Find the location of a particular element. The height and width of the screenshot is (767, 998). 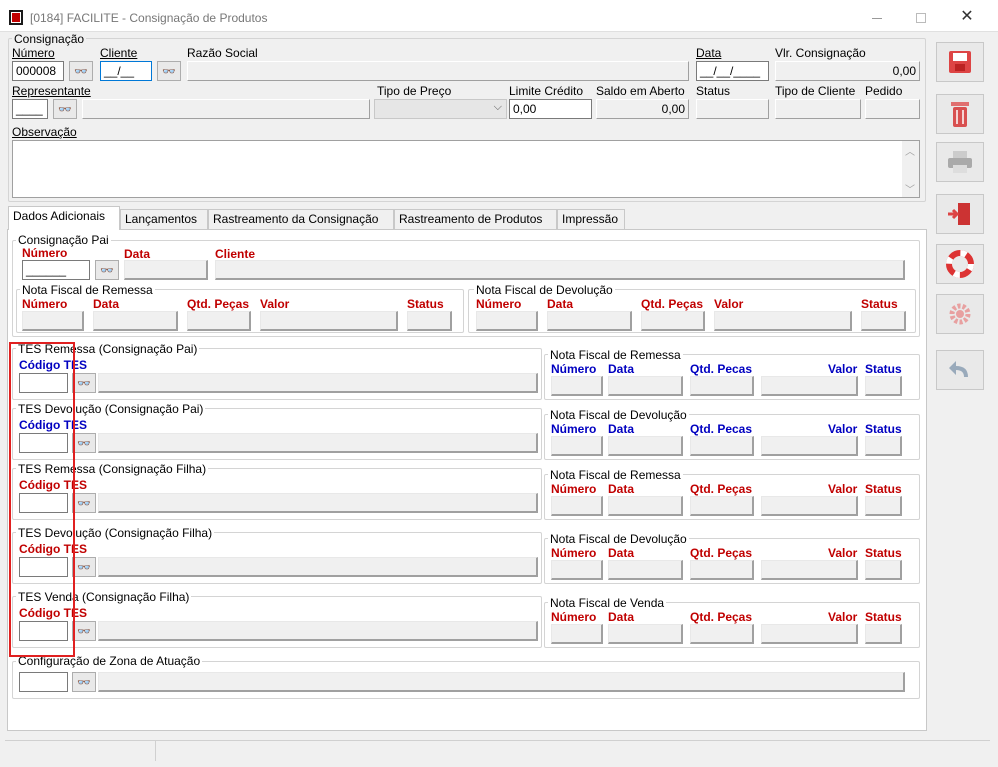

pai-data-label: Data is located at coordinates (137, 254).